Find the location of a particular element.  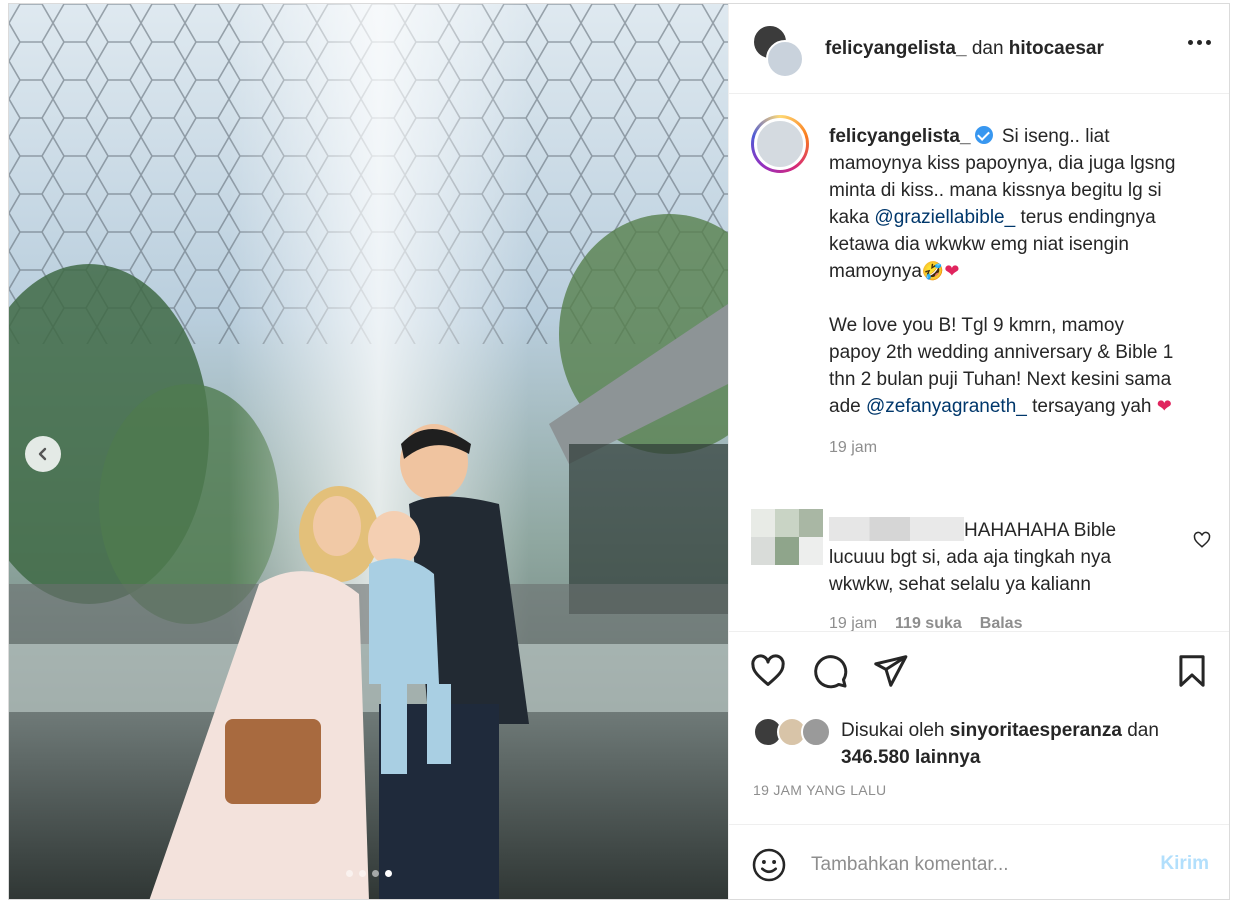

collab-avatars is located at coordinates (779, 51).